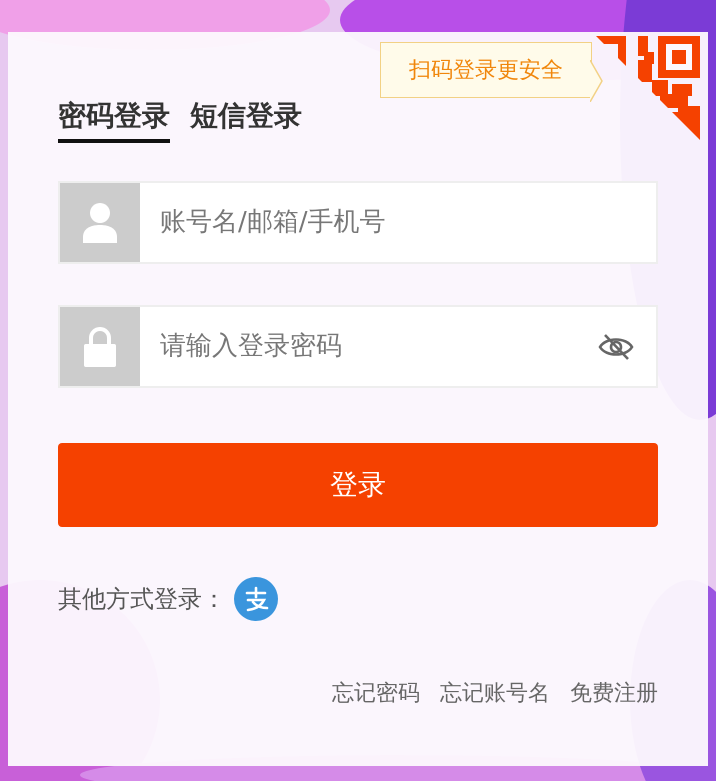 This screenshot has height=781, width=716. I want to click on footer-link: 忘记账号名, so click(495, 693).